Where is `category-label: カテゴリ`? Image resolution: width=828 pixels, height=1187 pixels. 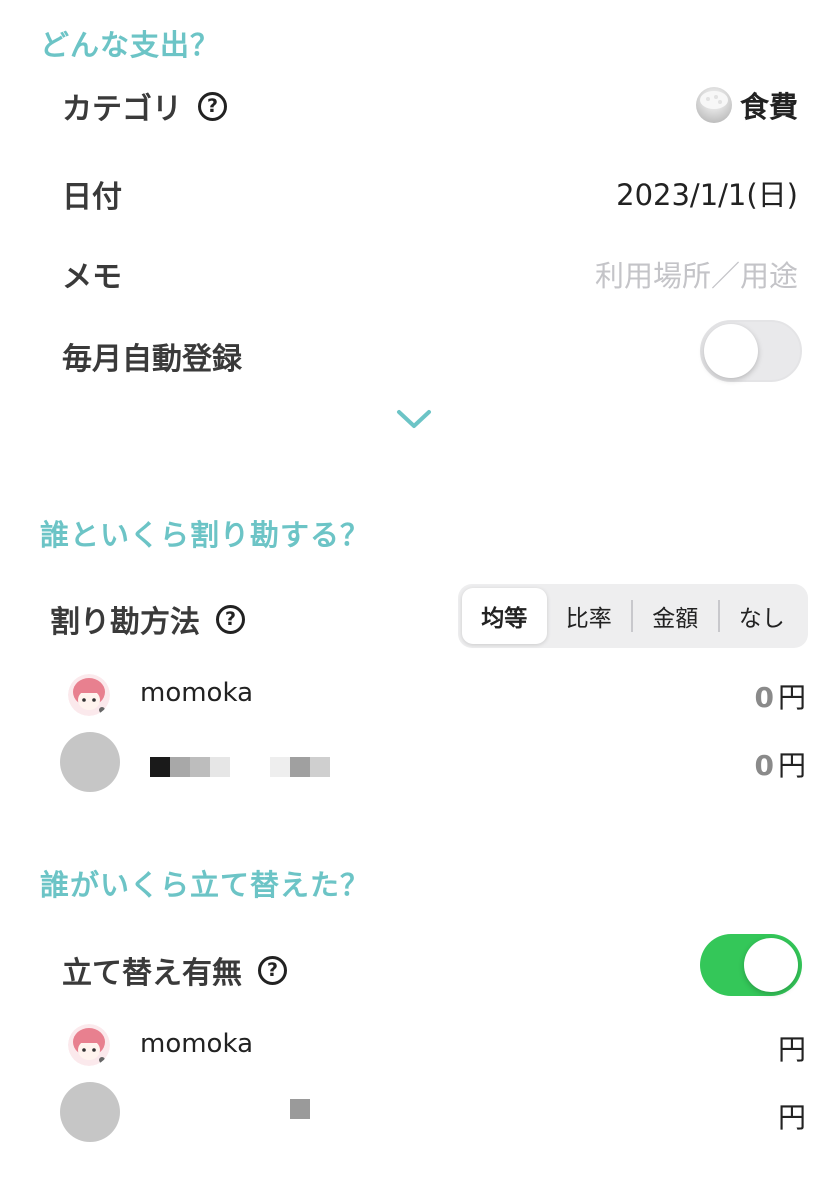 category-label: カテゴリ is located at coordinates (122, 109).